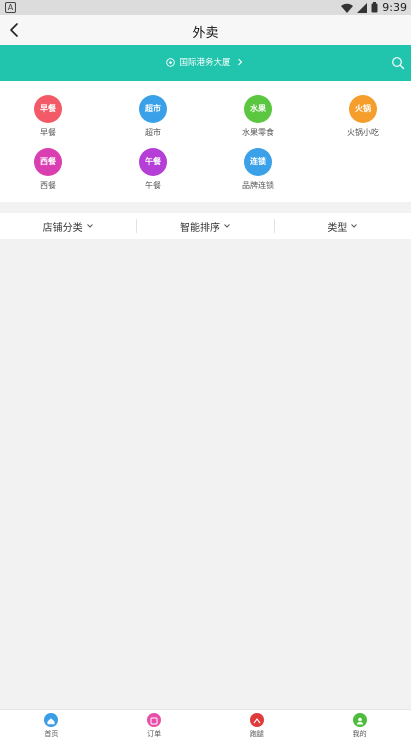 The image size is (411, 739). I want to click on tab-label: 我的, so click(359, 734).